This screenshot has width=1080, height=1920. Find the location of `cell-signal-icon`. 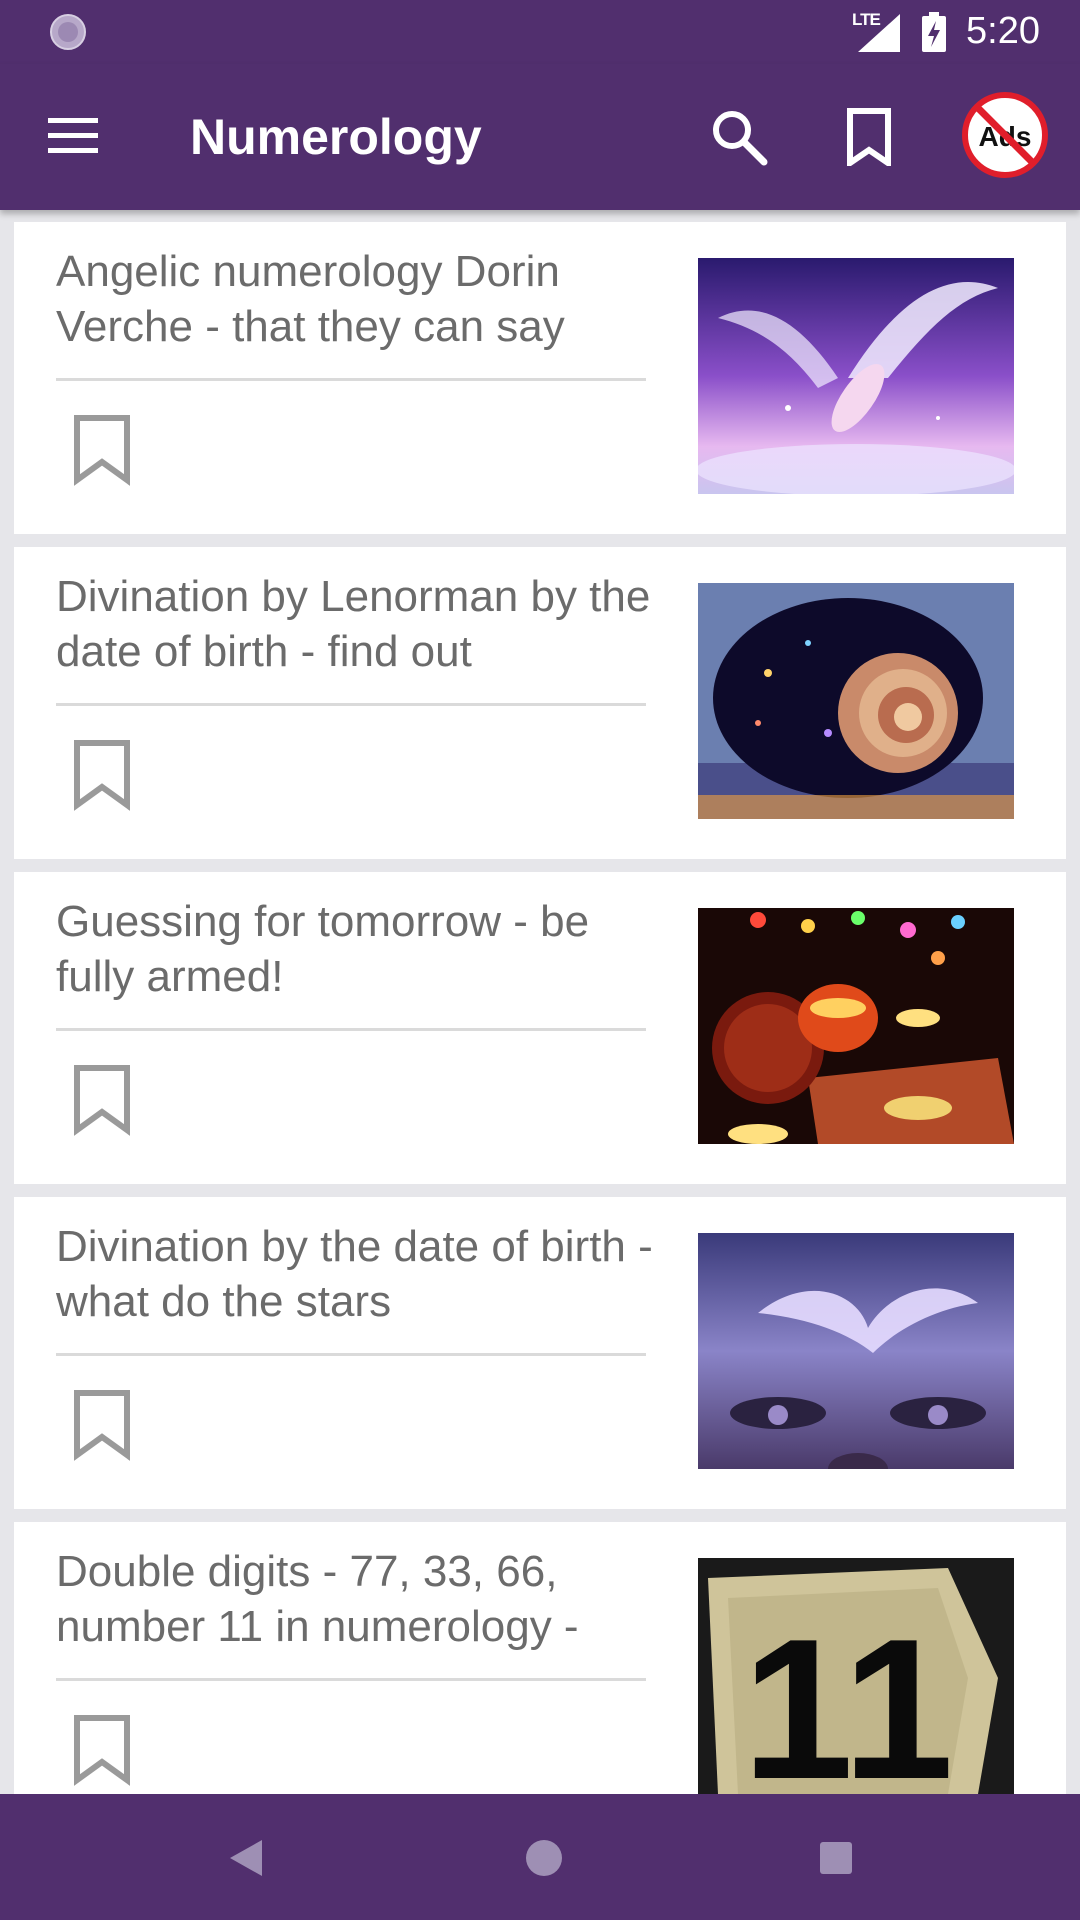

cell-signal-icon is located at coordinates (879, 33).